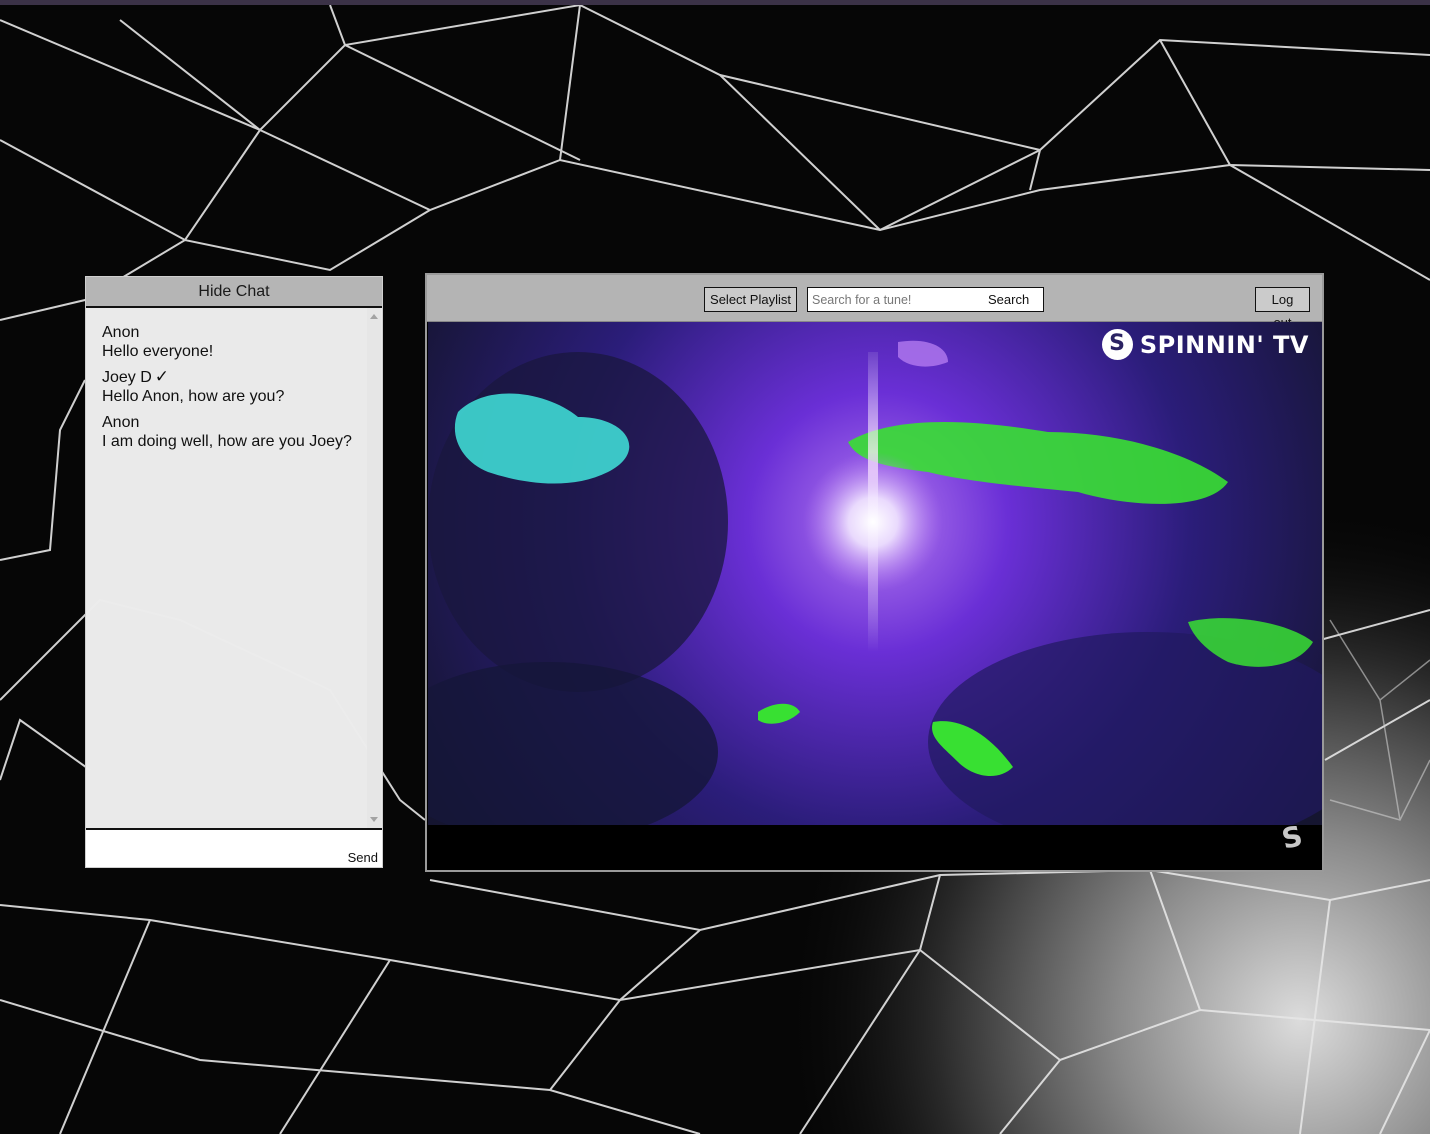  I want to click on chat-input-area: Send, so click(234, 847).